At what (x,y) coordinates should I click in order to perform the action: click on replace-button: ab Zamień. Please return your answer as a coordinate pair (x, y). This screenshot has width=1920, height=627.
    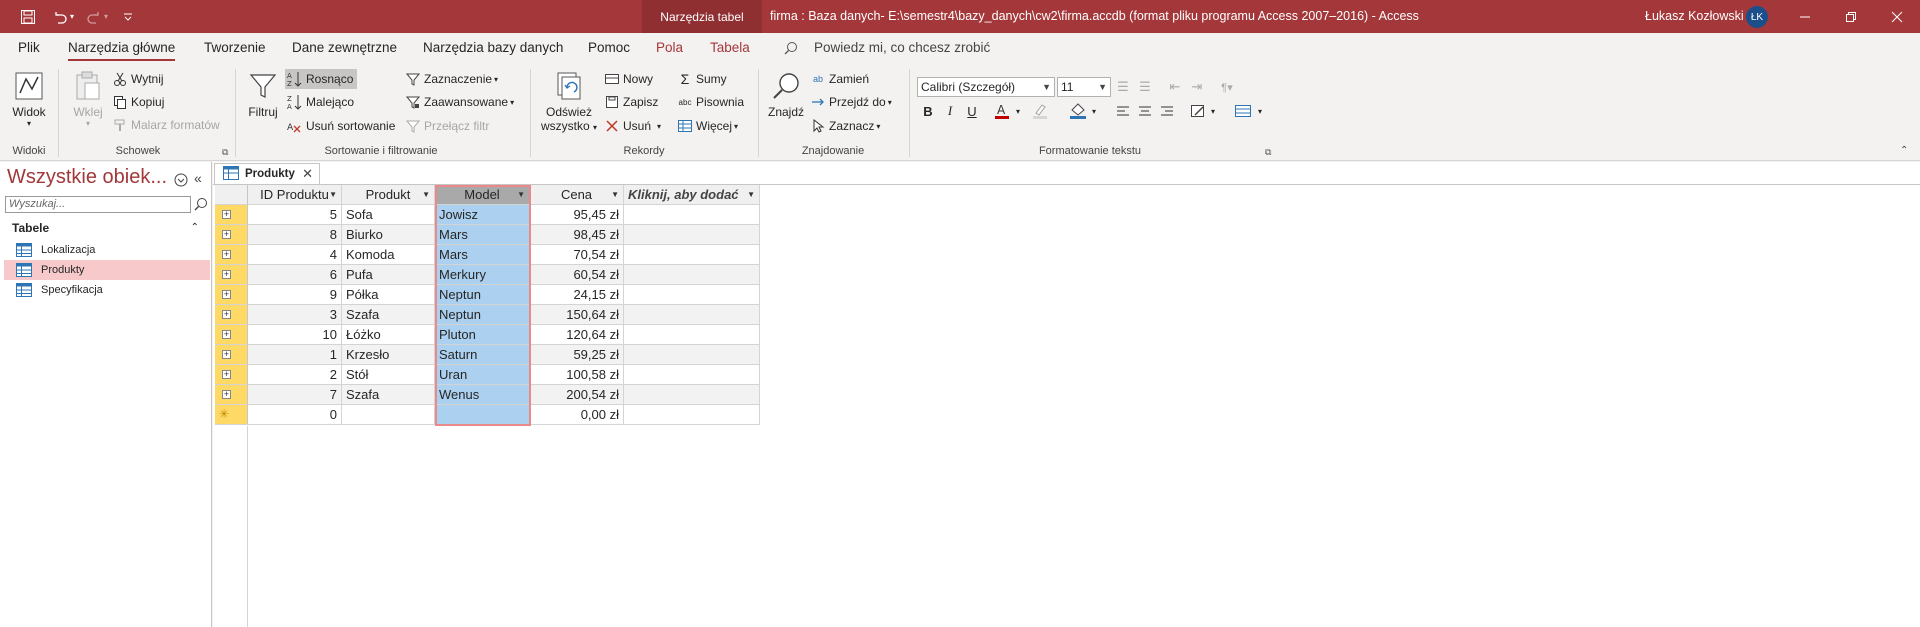
    Looking at the image, I should click on (839, 79).